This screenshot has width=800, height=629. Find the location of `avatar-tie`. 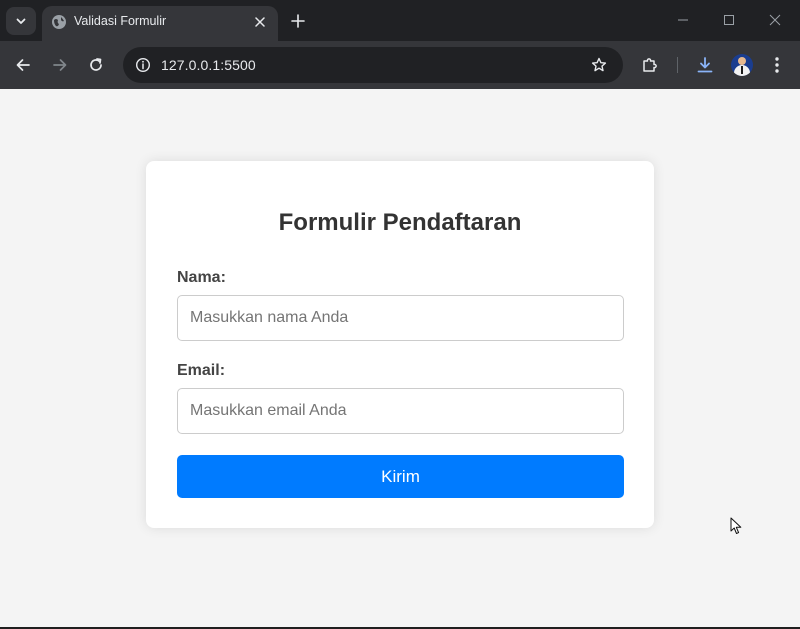

avatar-tie is located at coordinates (742, 70).